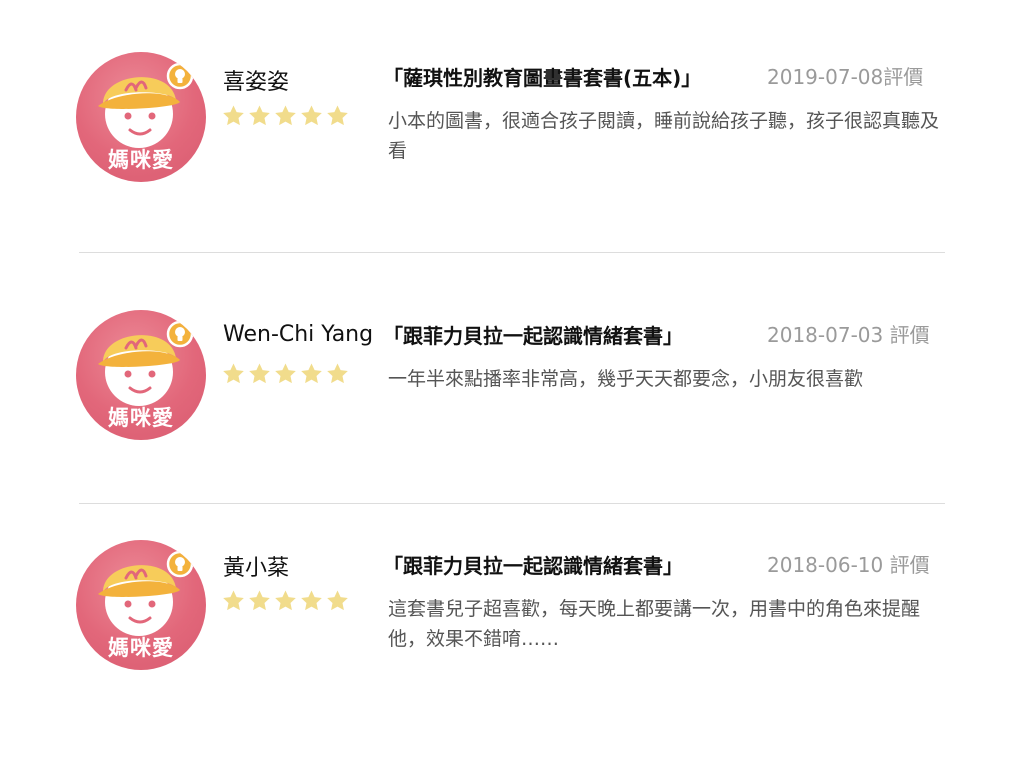 This screenshot has width=1024, height=768. I want to click on reviewer-name: Wen-Chi Yang, so click(298, 334).